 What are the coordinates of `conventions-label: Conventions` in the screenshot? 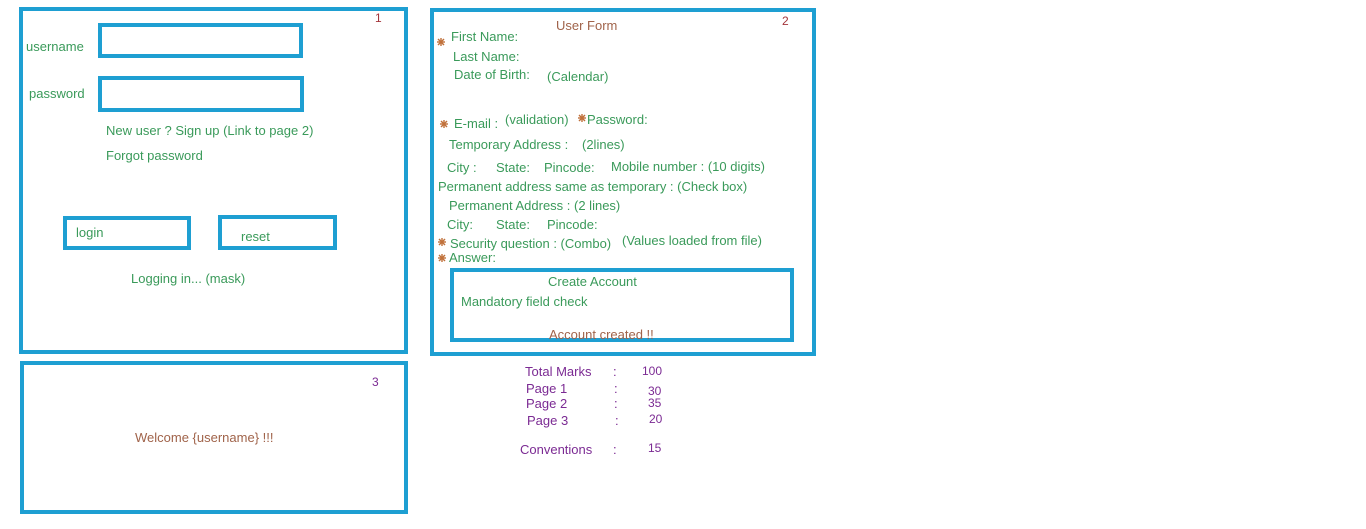 It's located at (556, 449).